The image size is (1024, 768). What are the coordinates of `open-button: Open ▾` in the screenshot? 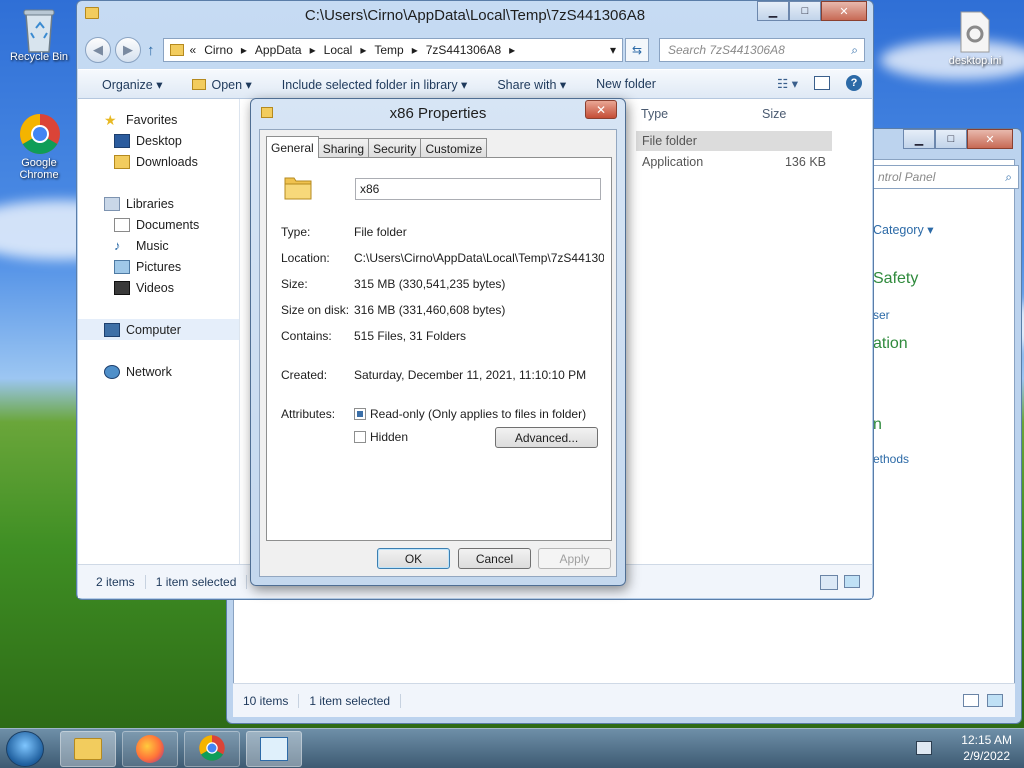 It's located at (222, 84).